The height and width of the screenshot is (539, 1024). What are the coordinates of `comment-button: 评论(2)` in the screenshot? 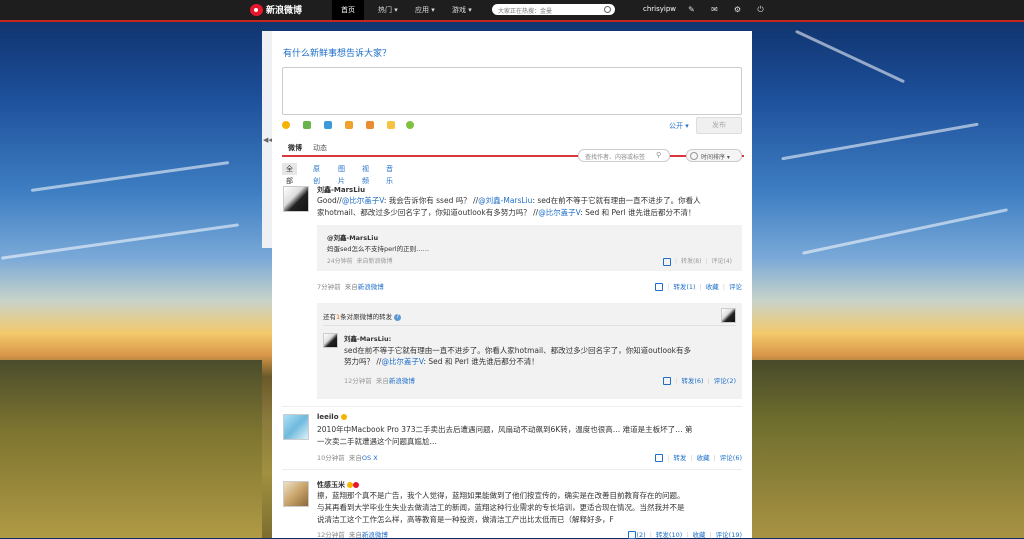 It's located at (725, 381).